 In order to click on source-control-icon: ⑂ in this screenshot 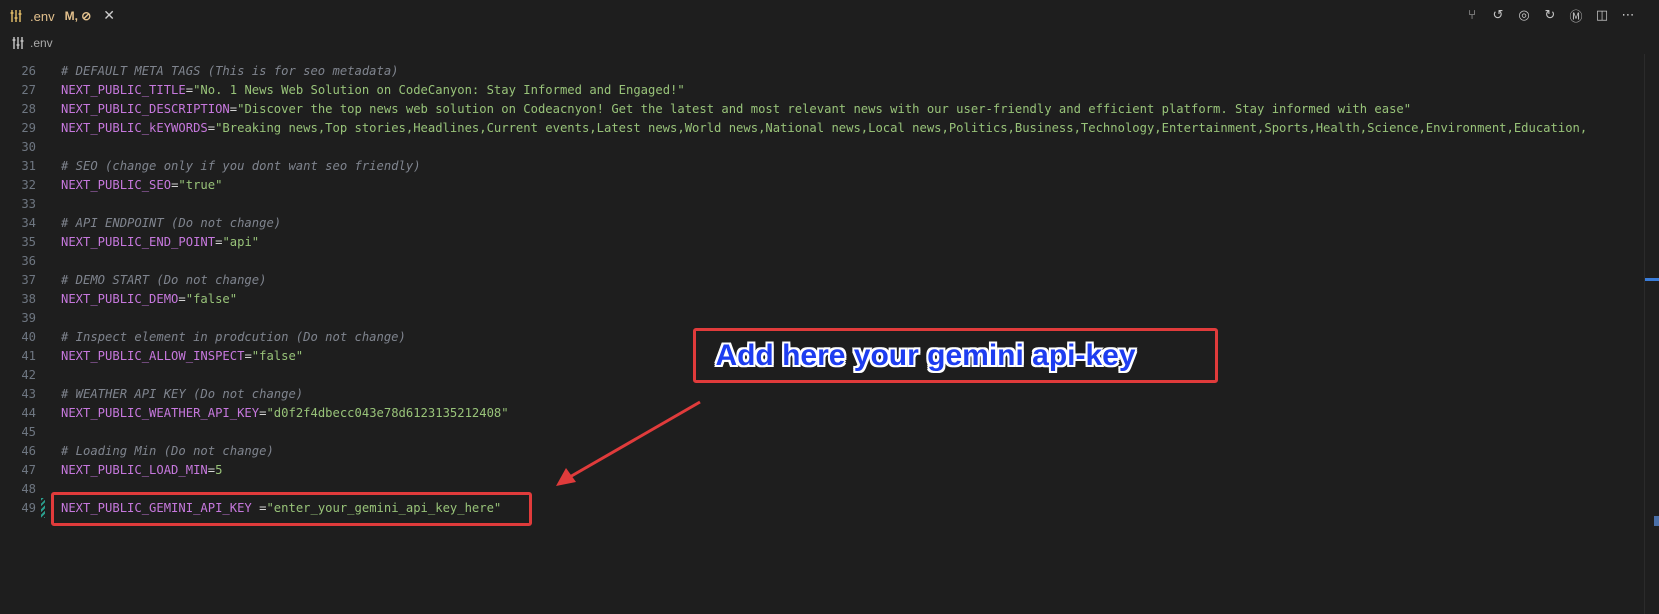, I will do `click(1472, 15)`.